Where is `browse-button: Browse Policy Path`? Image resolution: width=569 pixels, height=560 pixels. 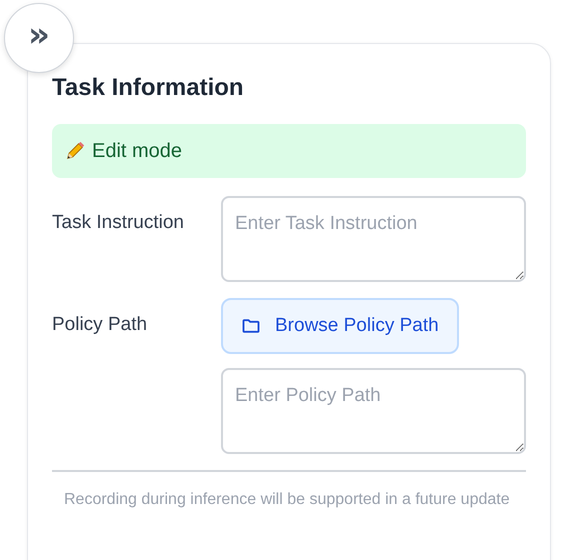
browse-button: Browse Policy Path is located at coordinates (340, 326).